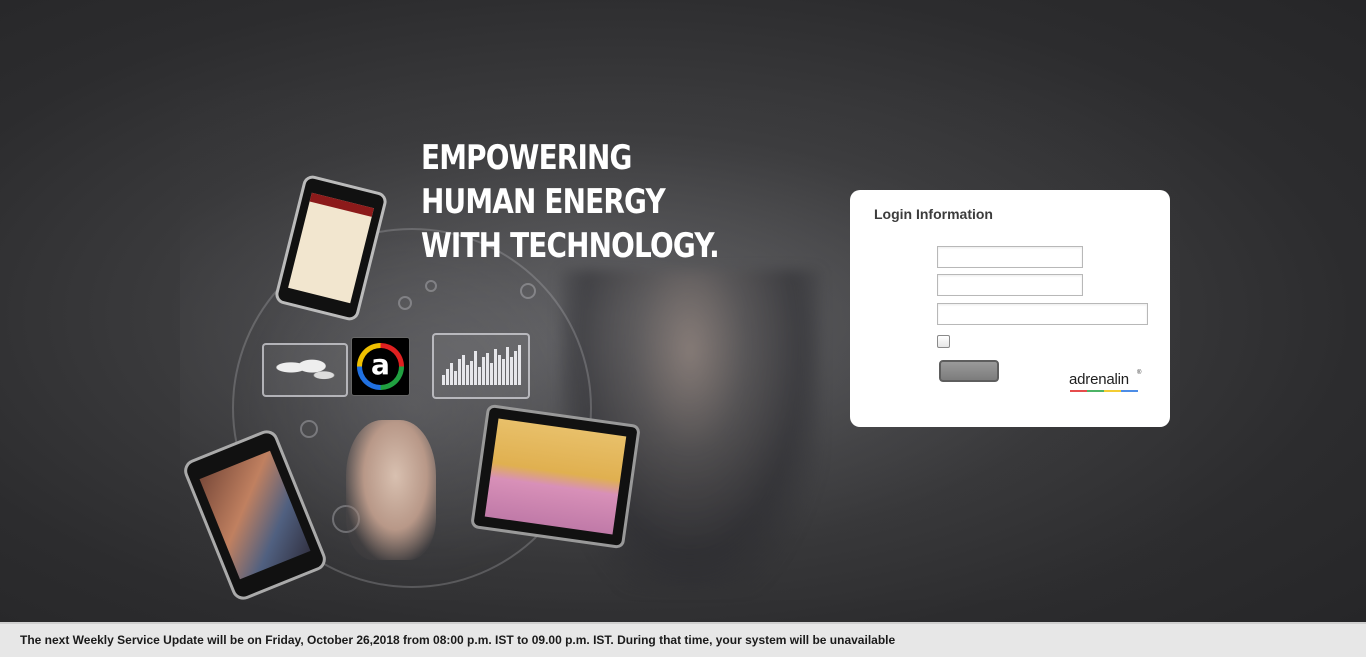 The width and height of the screenshot is (1366, 657). I want to click on logo-letter: a, so click(380, 366).